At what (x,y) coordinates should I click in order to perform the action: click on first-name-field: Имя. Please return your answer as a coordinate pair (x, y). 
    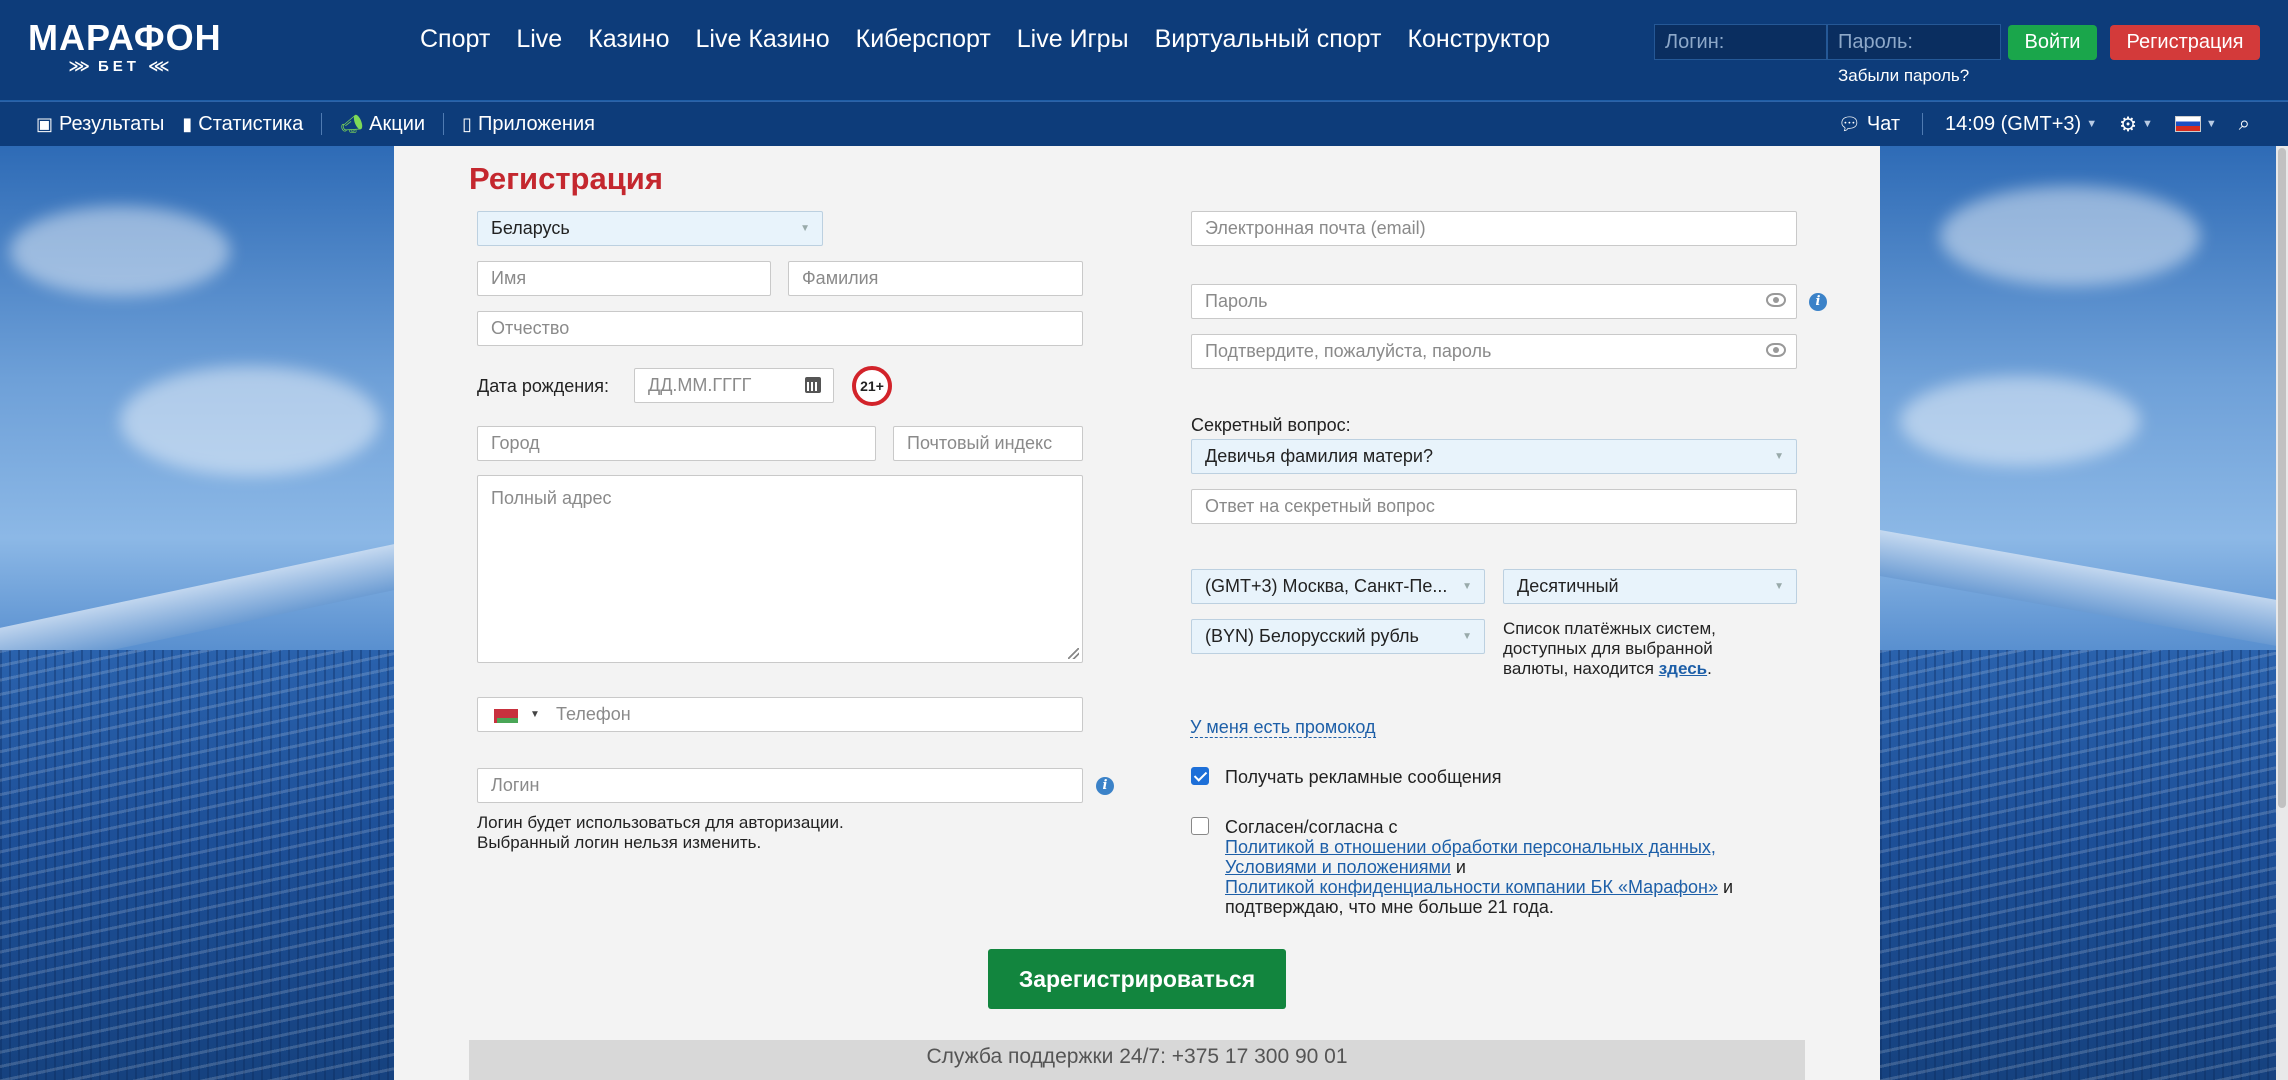
    Looking at the image, I should click on (624, 278).